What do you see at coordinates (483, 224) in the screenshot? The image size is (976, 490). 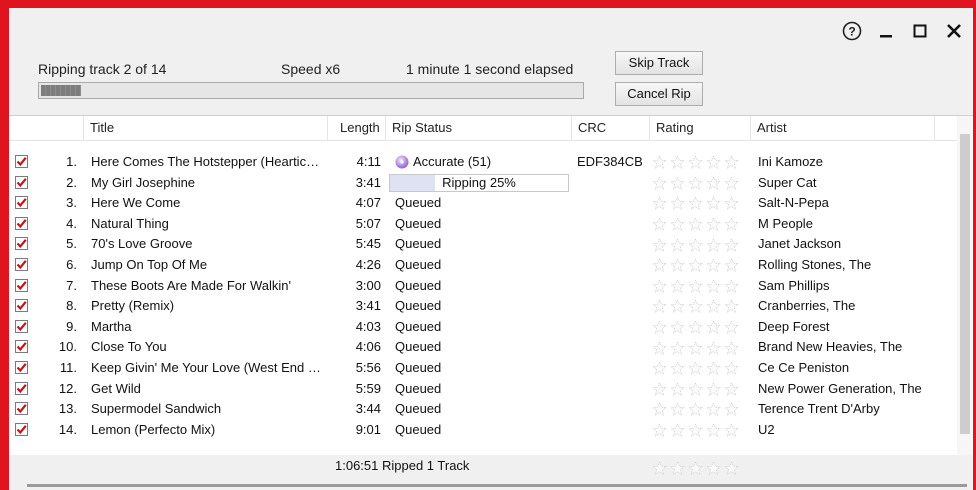 I see `track-row: 4. Natural Thing 5:07 Queued M People` at bounding box center [483, 224].